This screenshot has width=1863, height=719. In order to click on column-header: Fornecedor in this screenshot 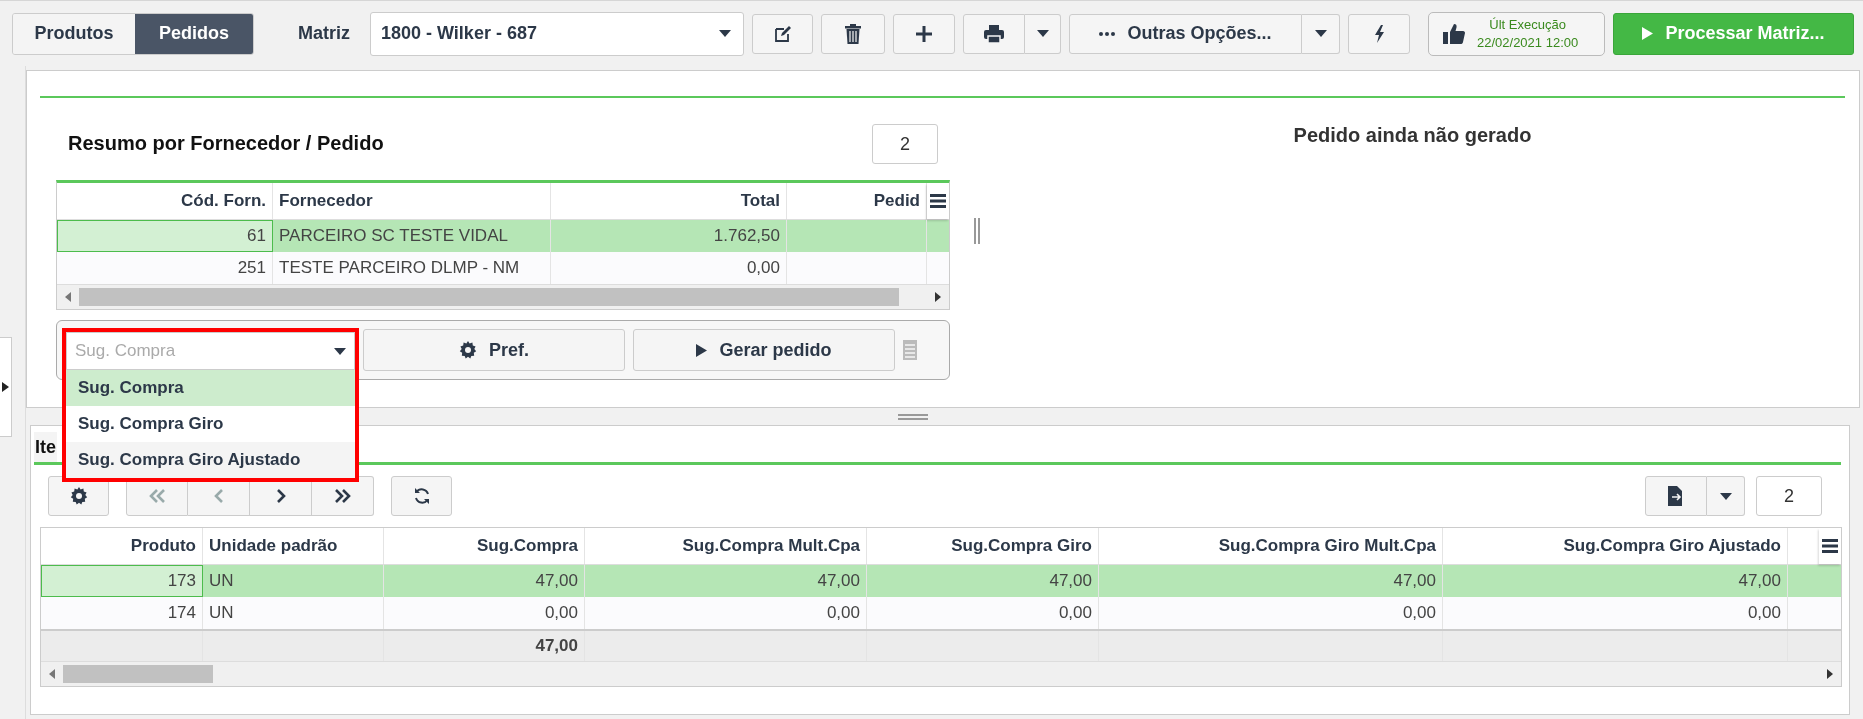, I will do `click(412, 201)`.